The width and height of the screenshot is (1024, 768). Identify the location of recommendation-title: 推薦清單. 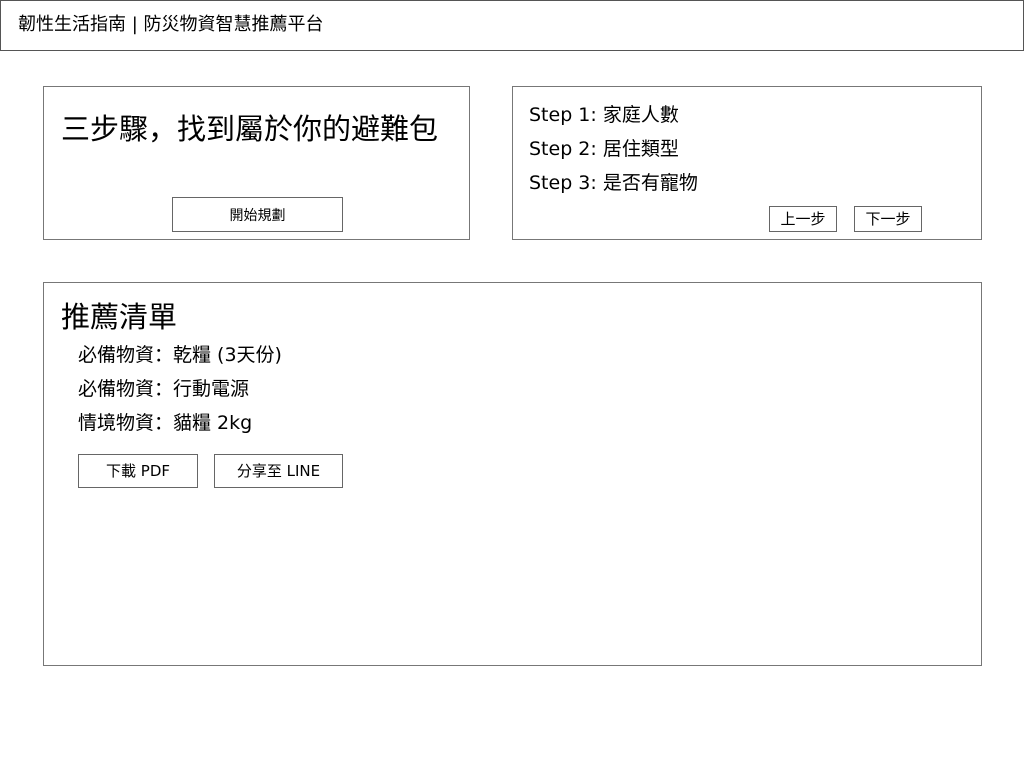
(119, 317).